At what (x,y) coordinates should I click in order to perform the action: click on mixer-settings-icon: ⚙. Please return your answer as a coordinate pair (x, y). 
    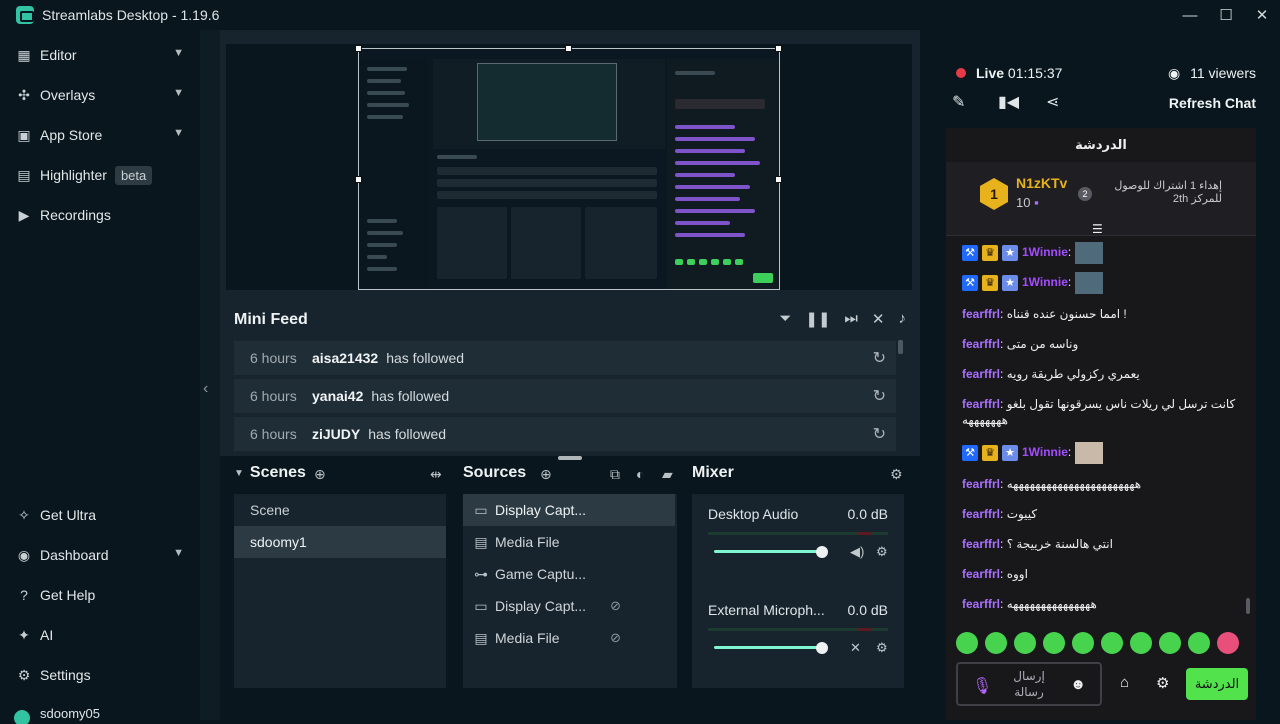
    Looking at the image, I should click on (896, 474).